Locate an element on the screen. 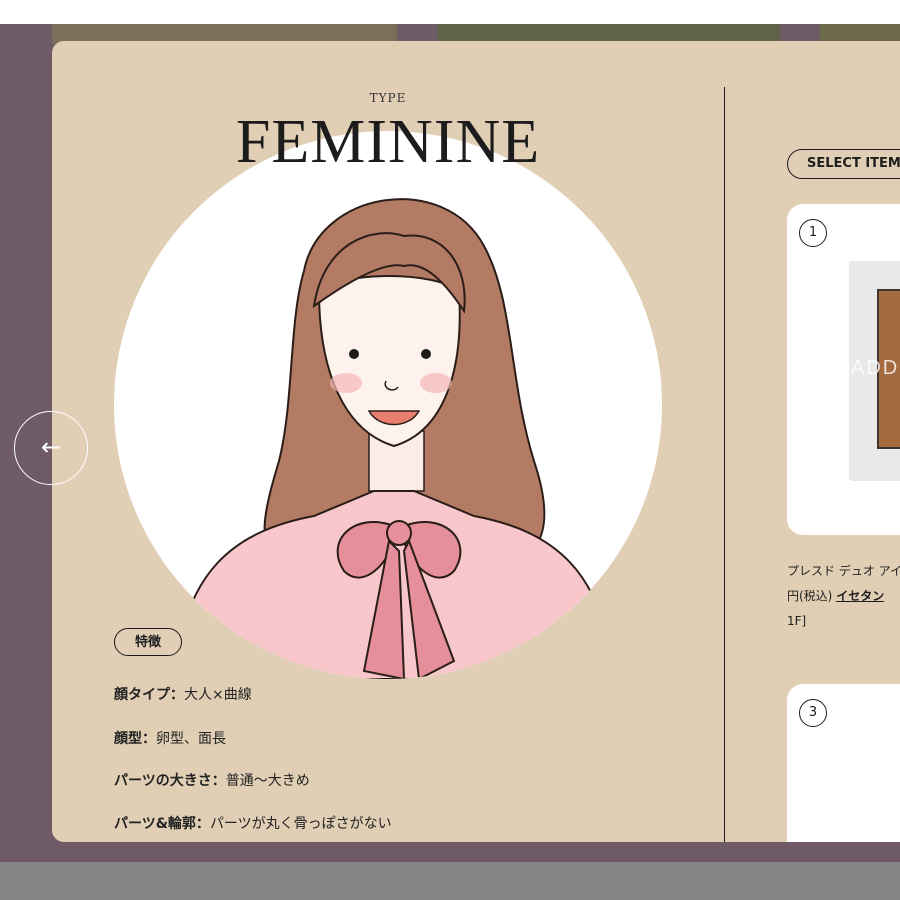 This screenshot has width=900, height=900. product-card-1: 1 ADD is located at coordinates (843, 369).